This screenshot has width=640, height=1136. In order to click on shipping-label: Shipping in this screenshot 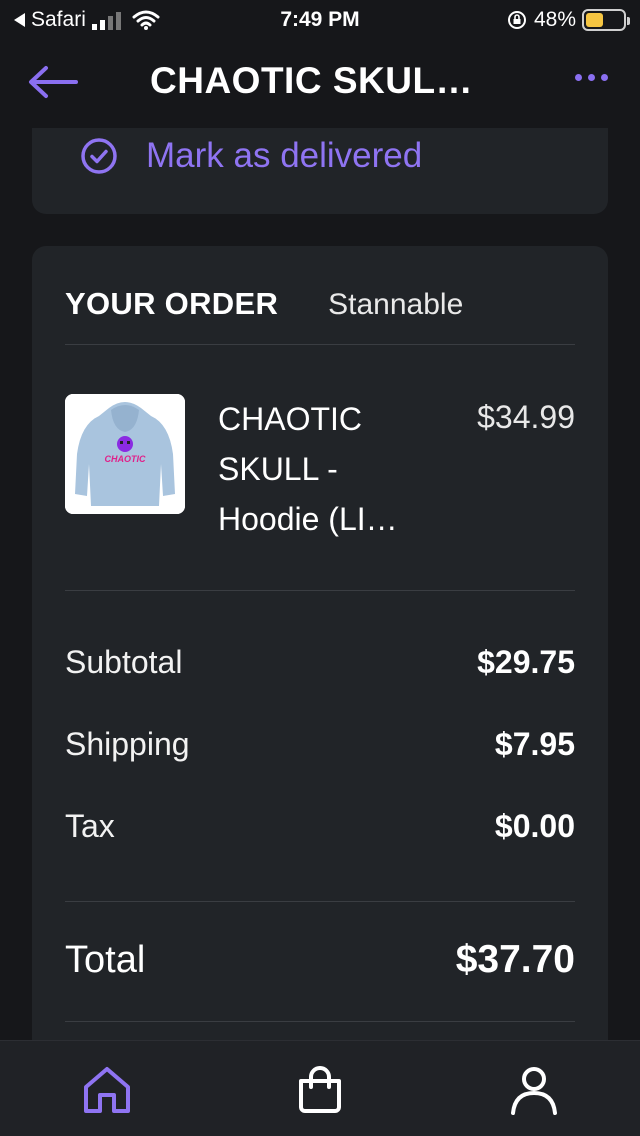, I will do `click(127, 744)`.